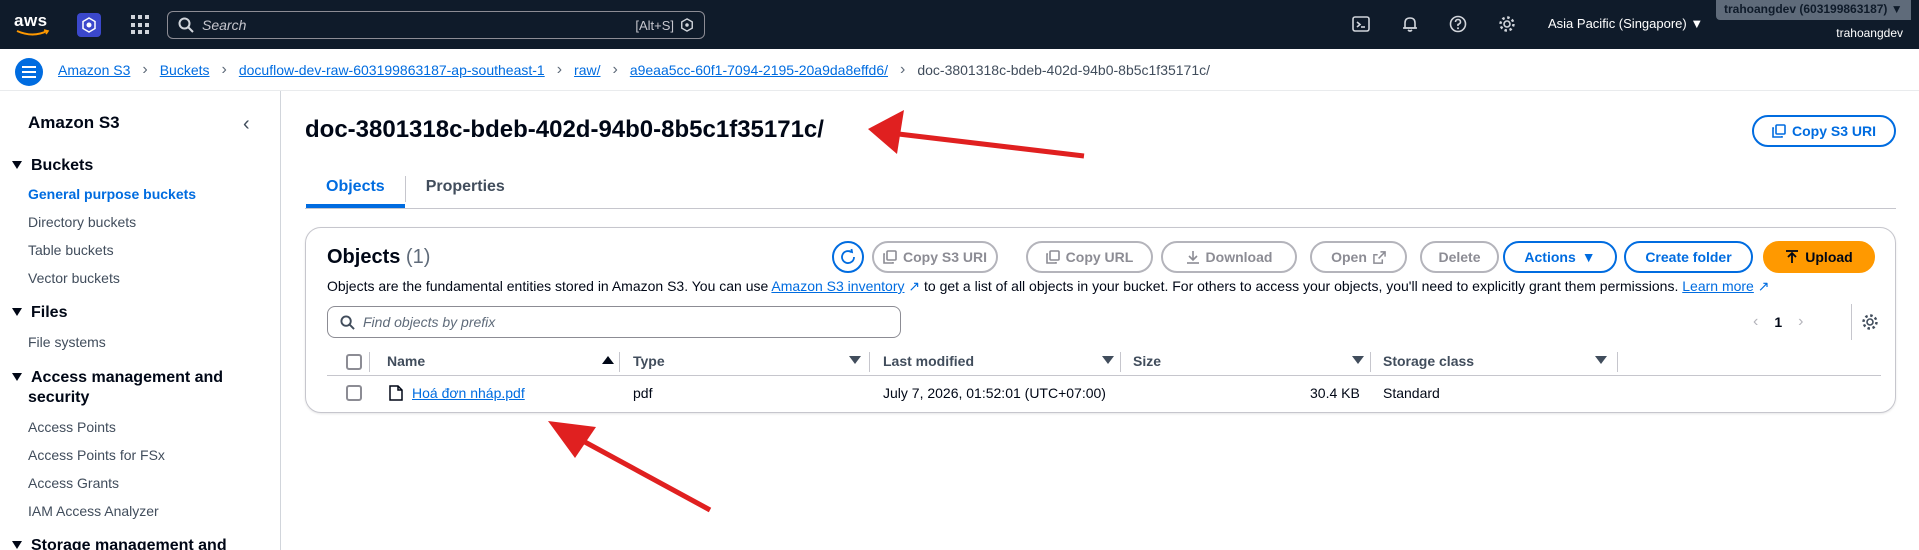 Image resolution: width=1919 pixels, height=550 pixels. What do you see at coordinates (39, 313) in the screenshot?
I see `sidebar-section-files: Files` at bounding box center [39, 313].